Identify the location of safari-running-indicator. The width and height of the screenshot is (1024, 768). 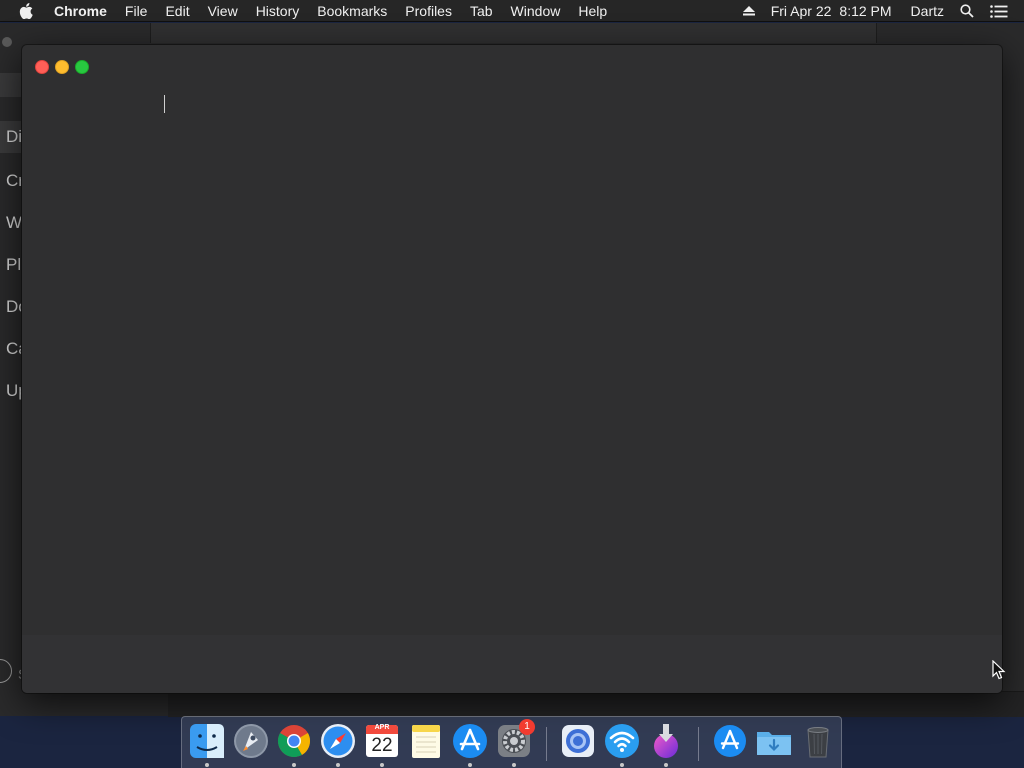
(338, 765).